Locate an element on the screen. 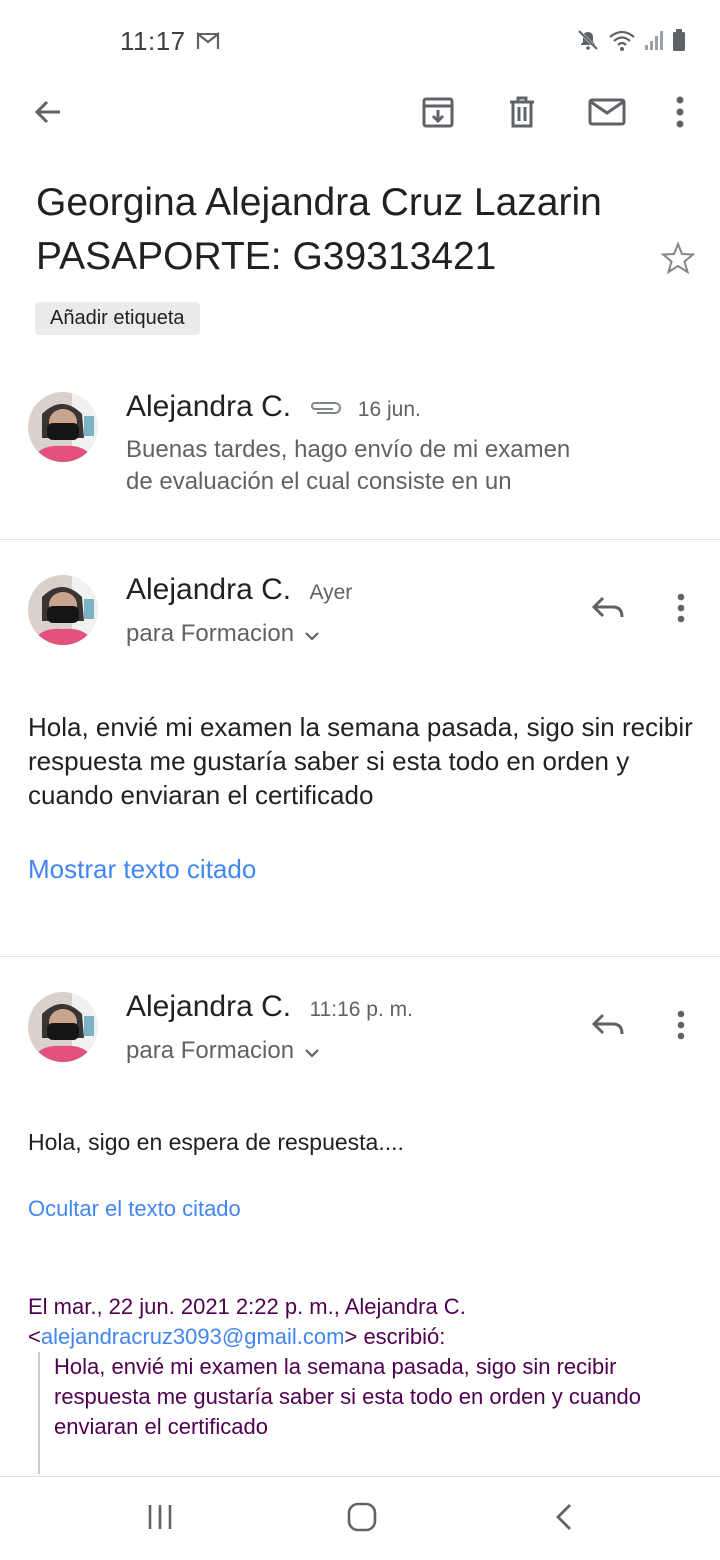  star-icon is located at coordinates (678, 260).